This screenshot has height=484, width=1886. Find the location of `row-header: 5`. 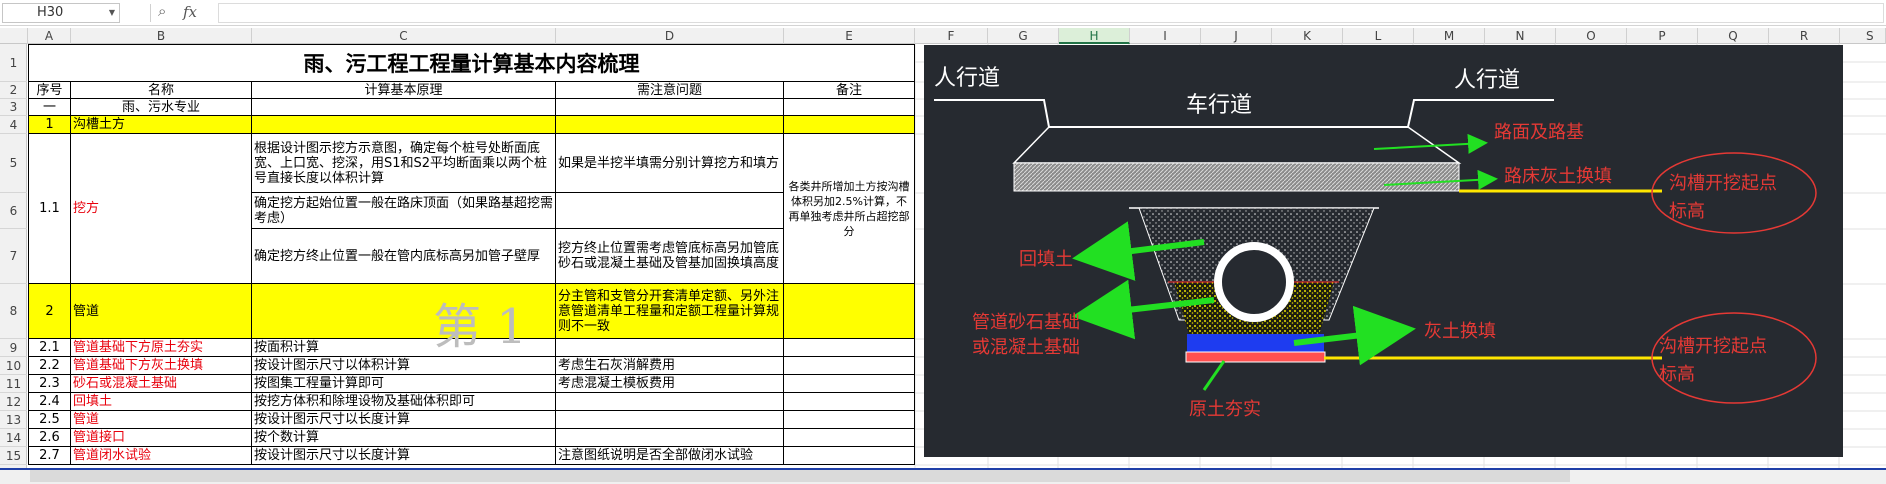

row-header: 5 is located at coordinates (13, 163).